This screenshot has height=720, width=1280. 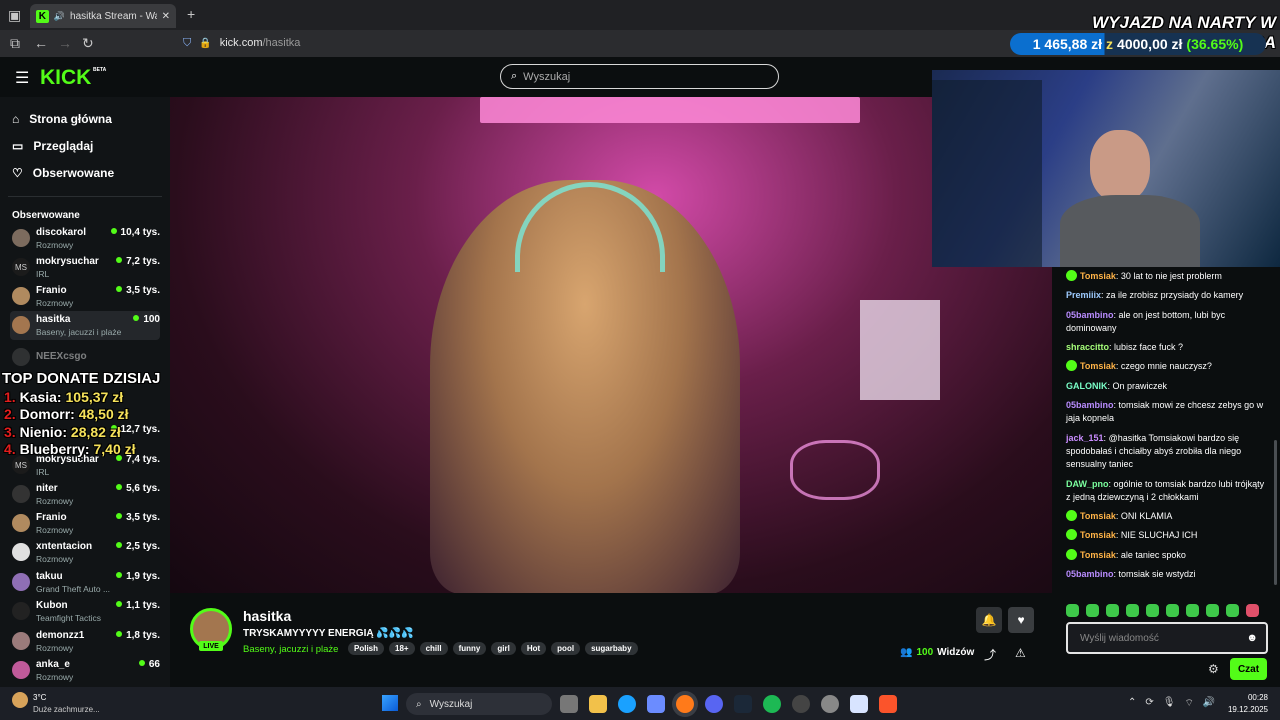 I want to click on send-chat-button: Czat, so click(x=1248, y=669).